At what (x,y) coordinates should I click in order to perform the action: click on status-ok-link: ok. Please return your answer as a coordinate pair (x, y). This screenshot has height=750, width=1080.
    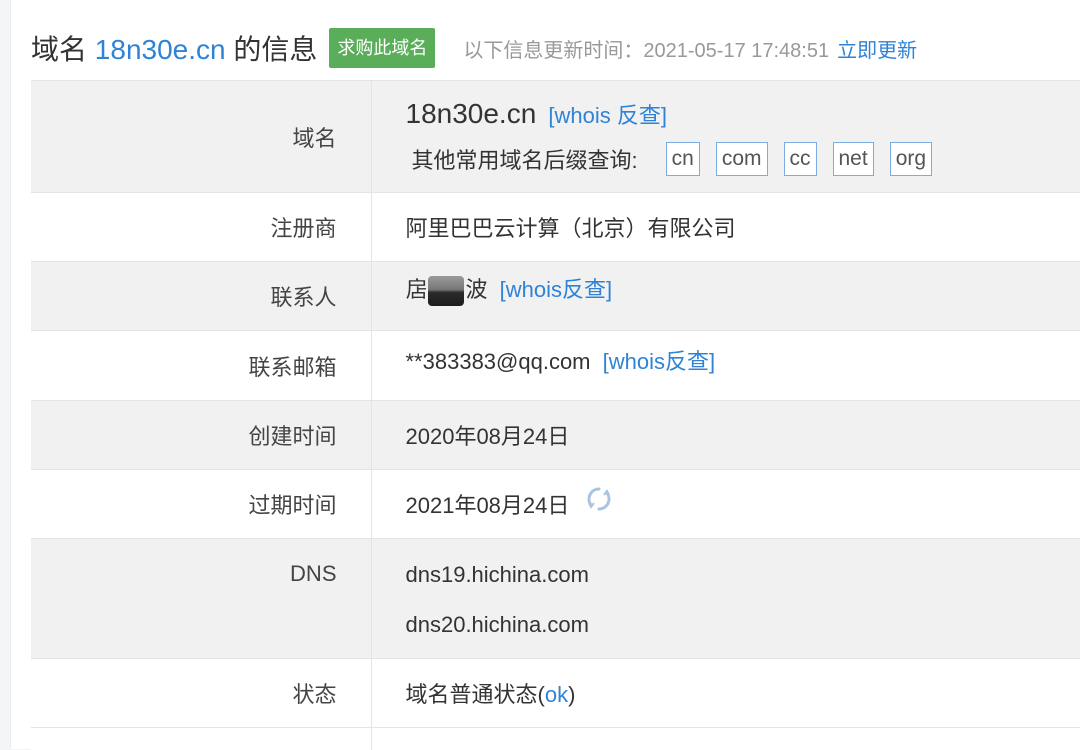
    Looking at the image, I should click on (556, 694).